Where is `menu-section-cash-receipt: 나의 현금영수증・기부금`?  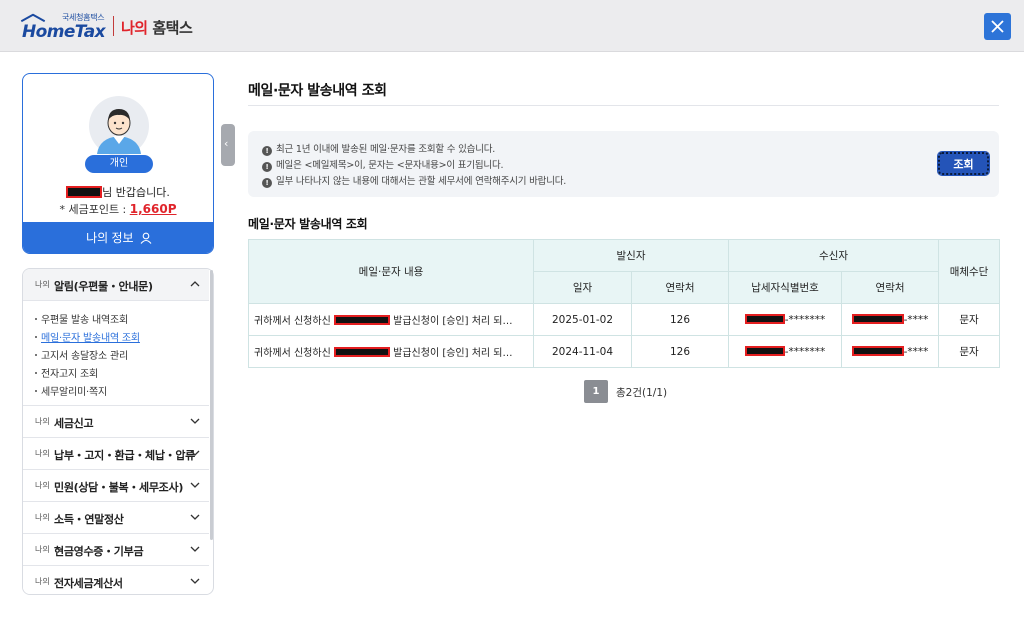 menu-section-cash-receipt: 나의 현금영수증・기부금 is located at coordinates (116, 550).